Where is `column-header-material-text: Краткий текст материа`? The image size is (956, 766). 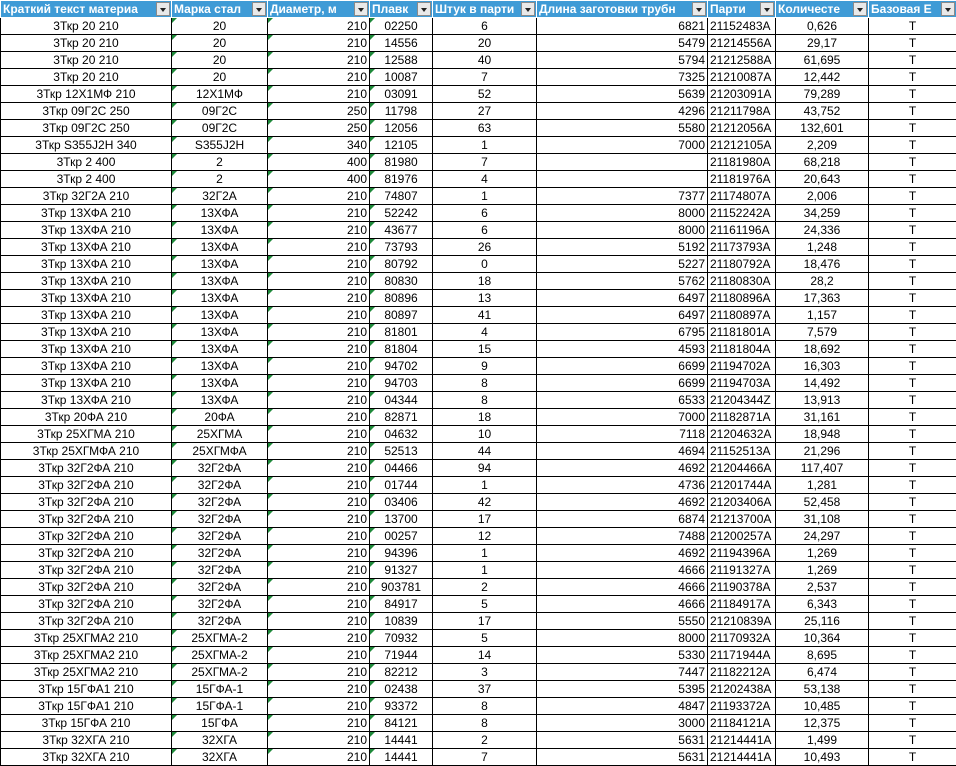
column-header-material-text: Краткий текст материа is located at coordinates (86, 9).